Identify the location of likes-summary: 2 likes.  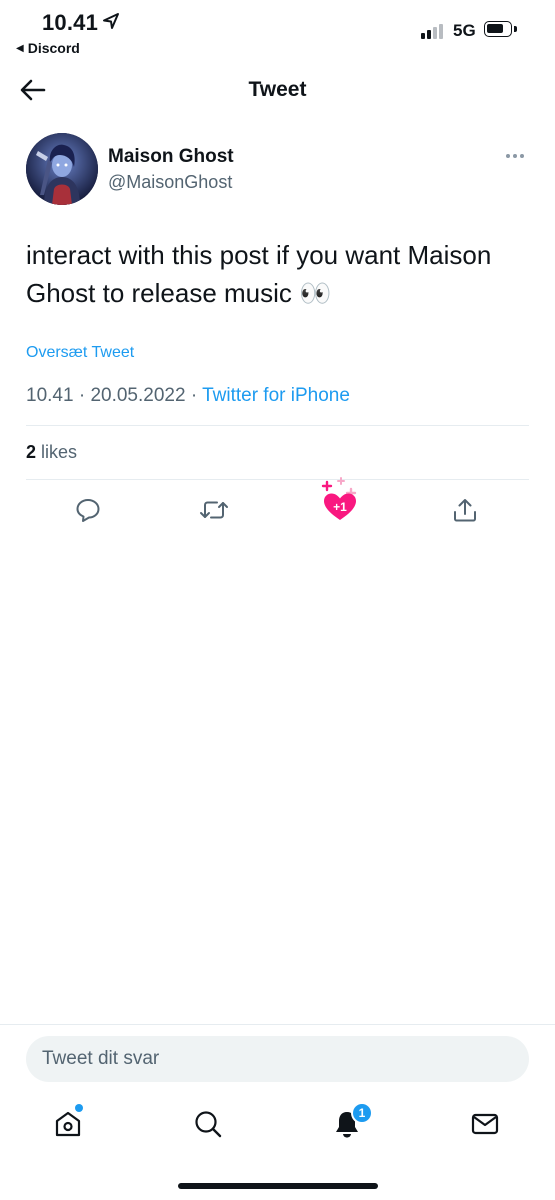
(51, 452).